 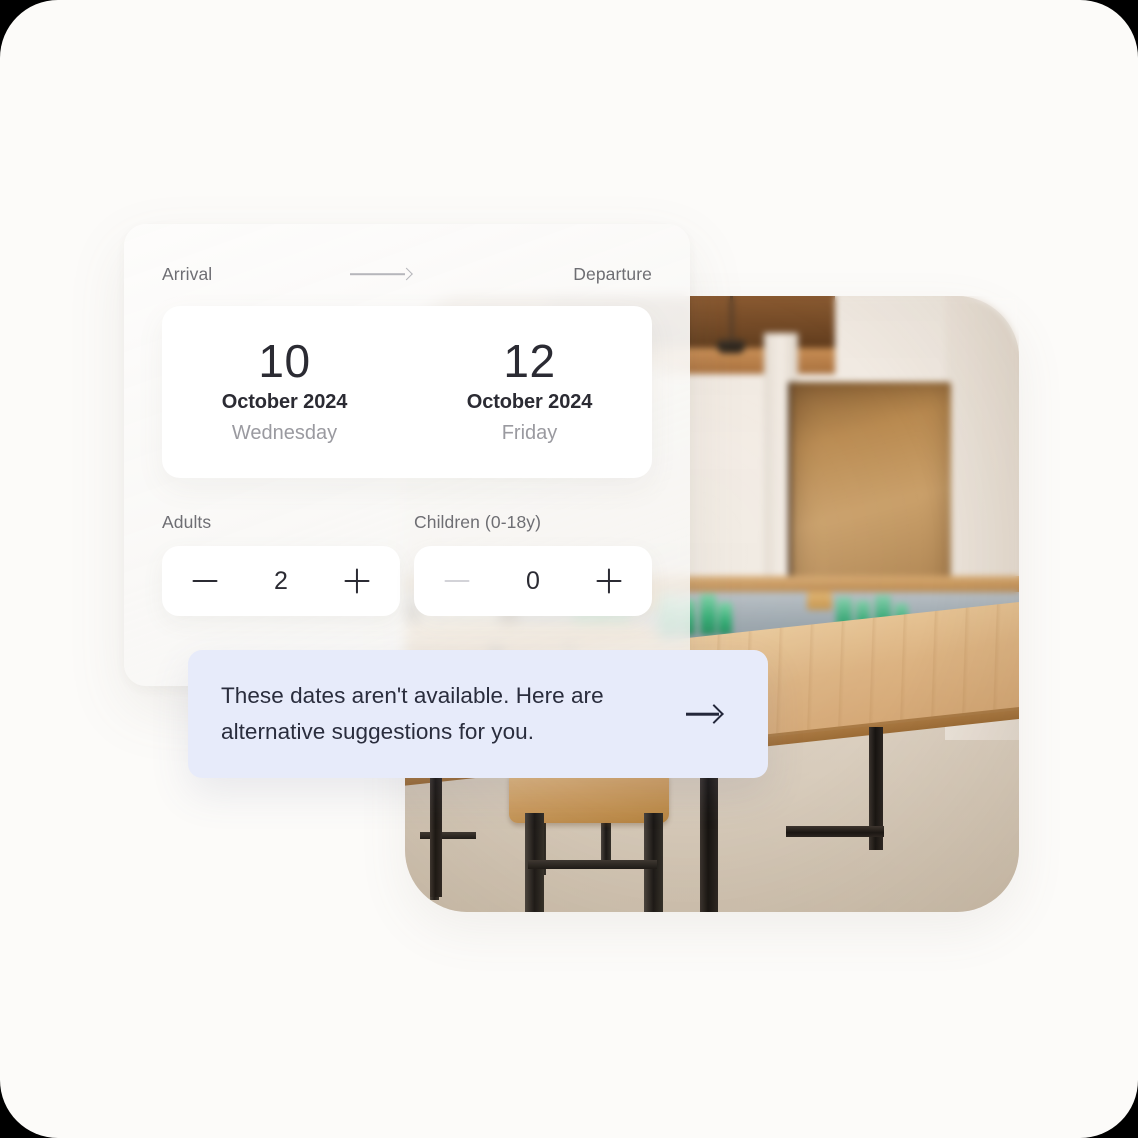 What do you see at coordinates (187, 273) in the screenshot?
I see `arrival-label: Arrival` at bounding box center [187, 273].